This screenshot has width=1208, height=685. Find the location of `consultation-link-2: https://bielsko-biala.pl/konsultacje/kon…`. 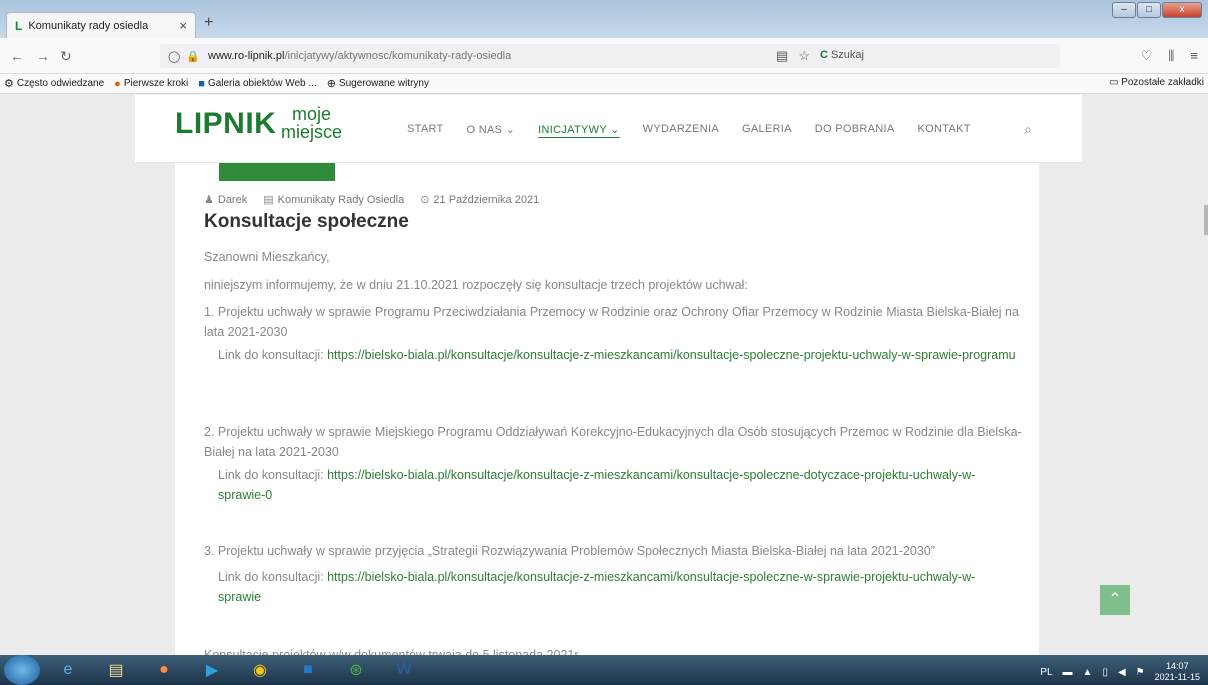

consultation-link-2: https://bielsko-biala.pl/konsultacje/kon… is located at coordinates (596, 485).